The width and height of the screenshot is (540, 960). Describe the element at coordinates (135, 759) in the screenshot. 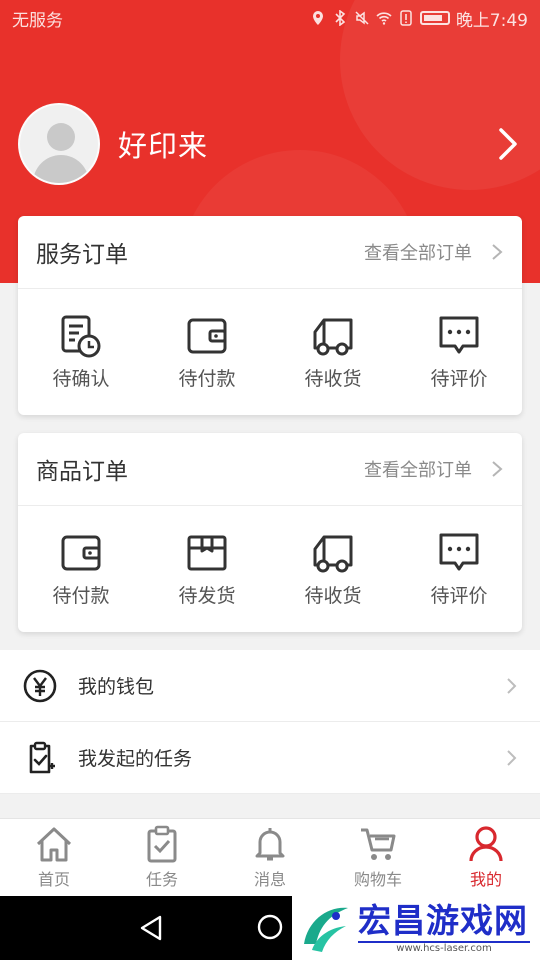

I see `menu-label: 我发起的任务` at that location.